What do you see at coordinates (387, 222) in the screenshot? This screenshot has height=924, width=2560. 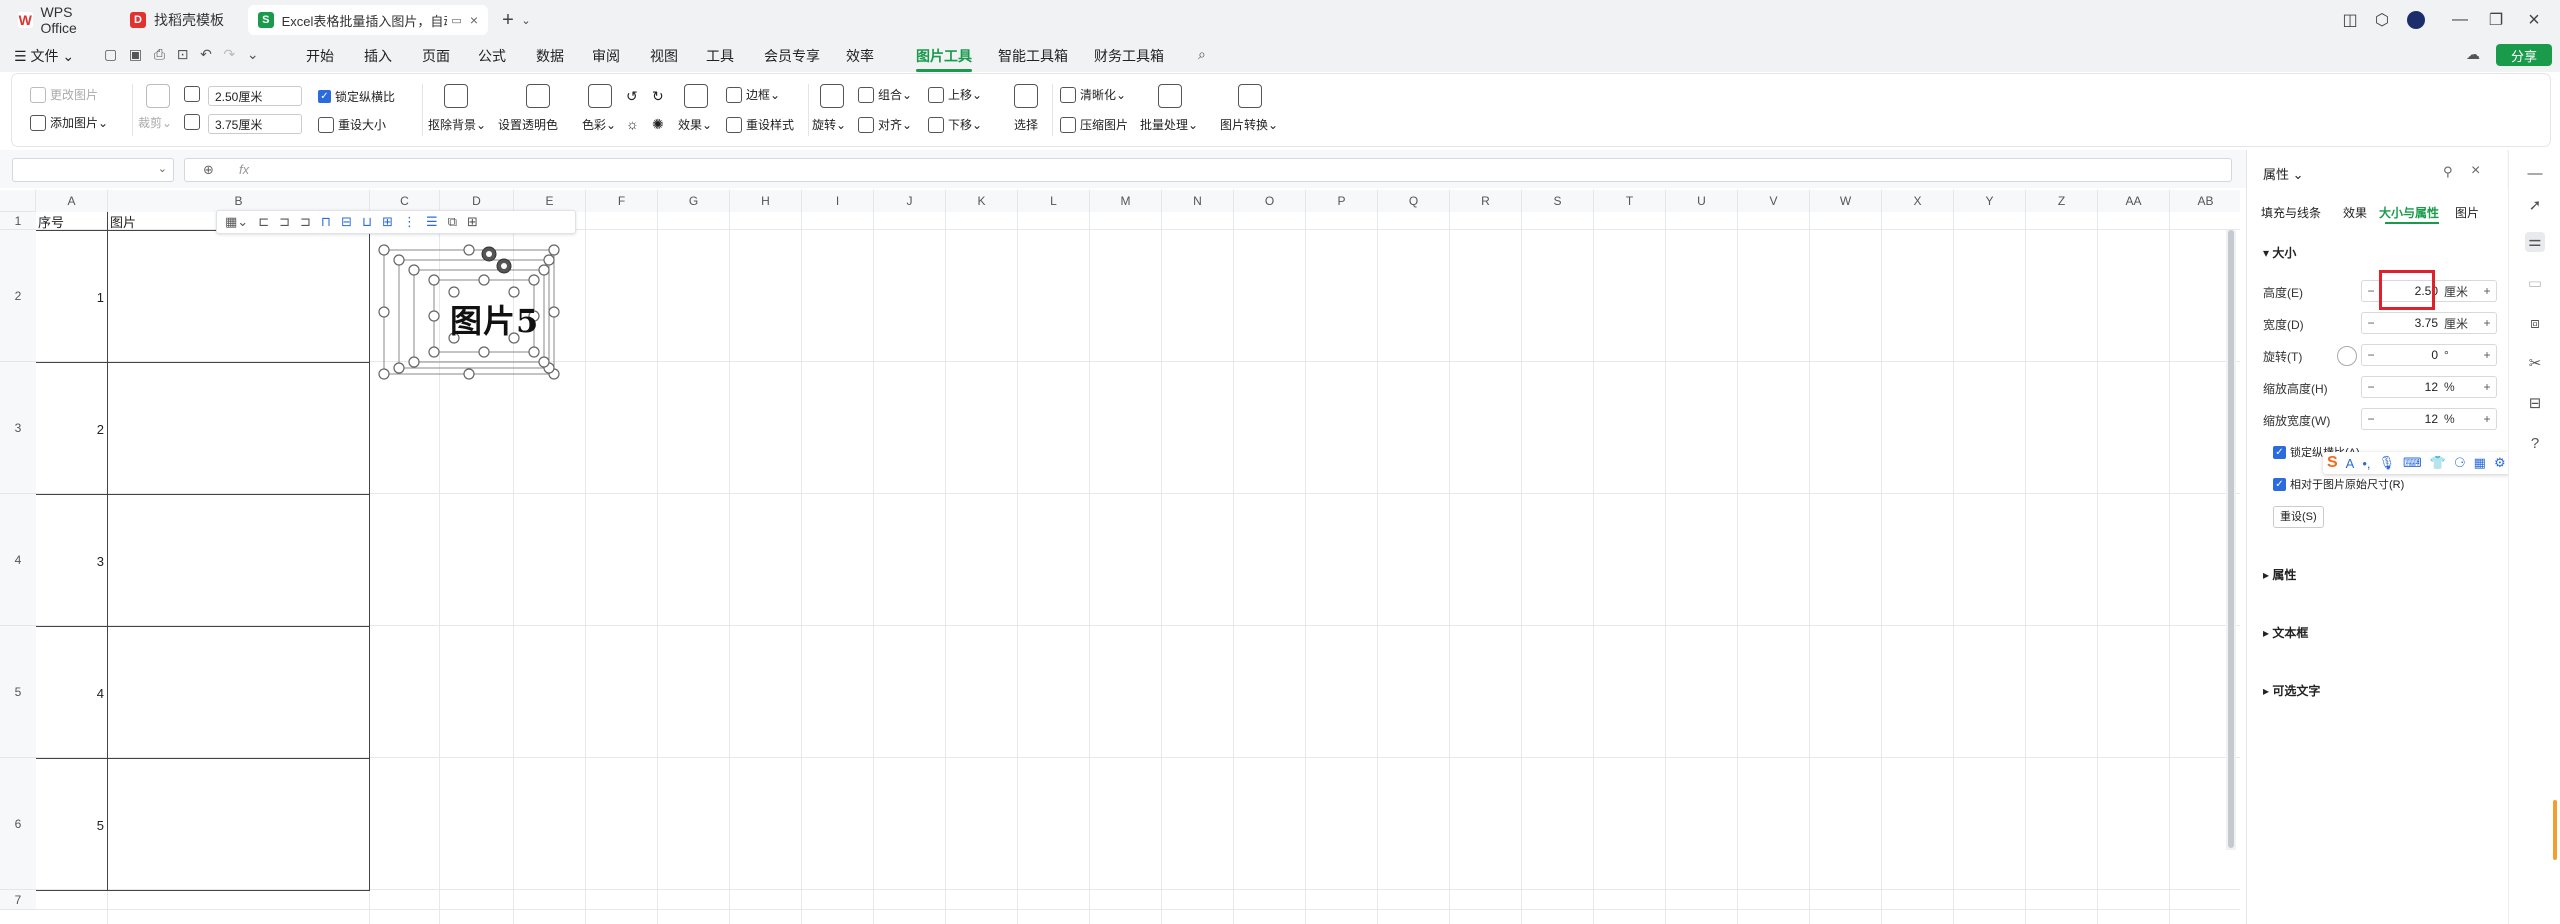 I see `distribute-h-icon: ⊞` at bounding box center [387, 222].